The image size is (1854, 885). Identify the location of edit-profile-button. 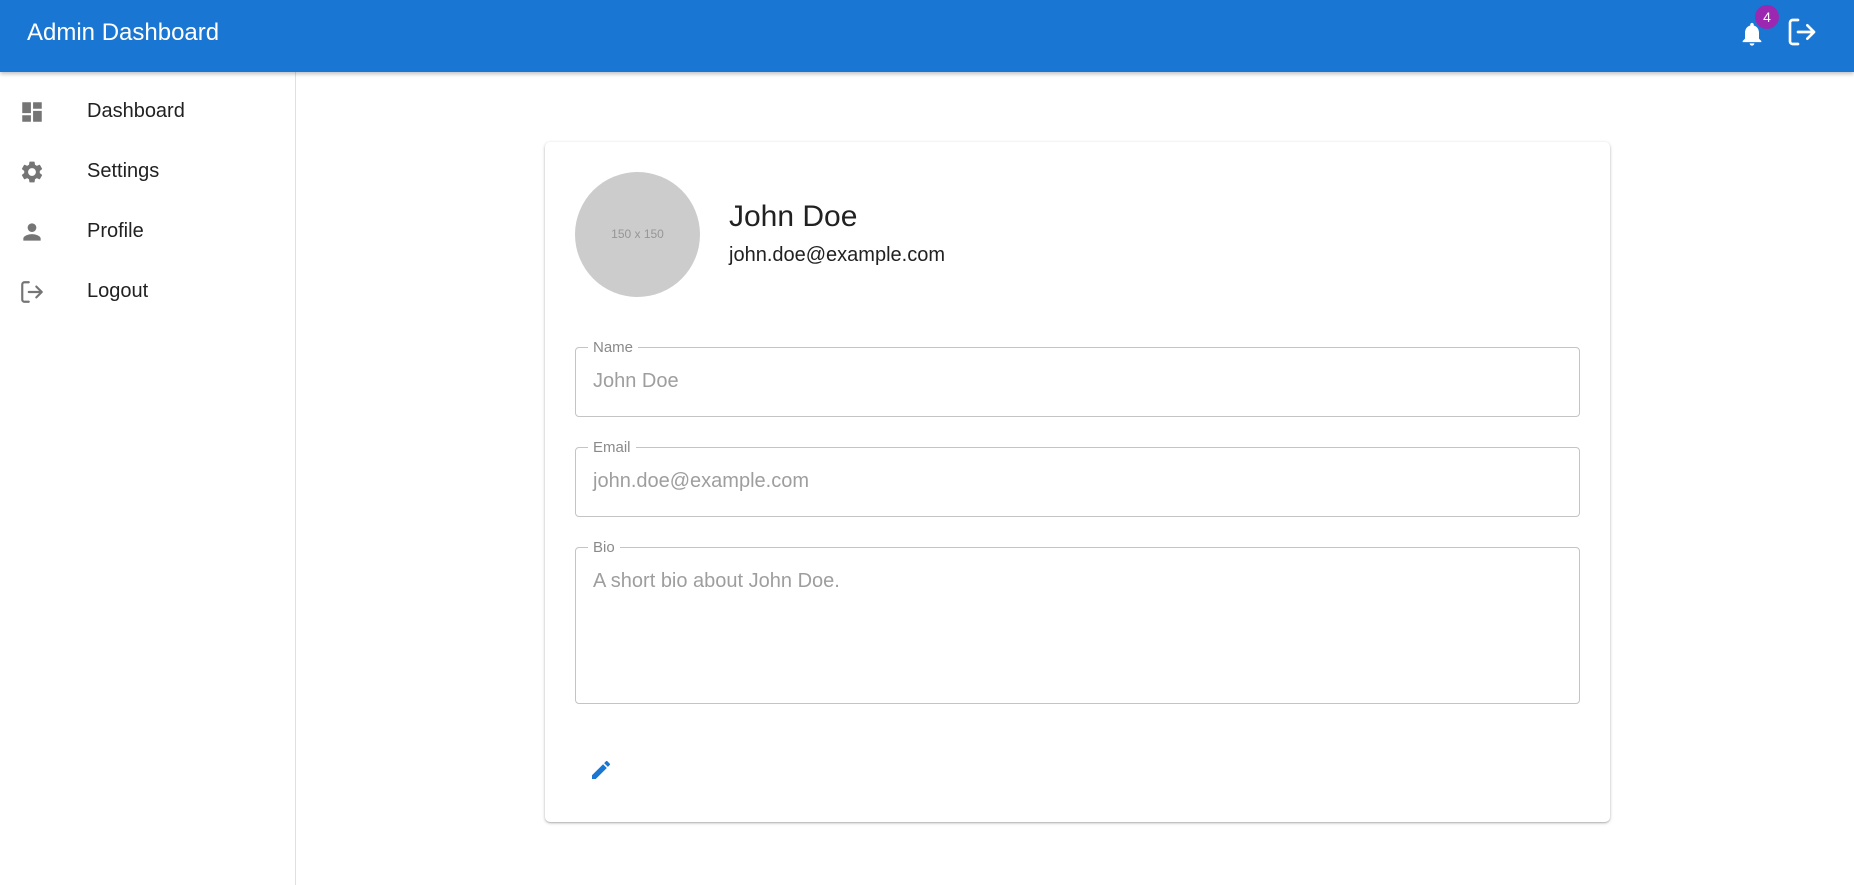
(601, 770).